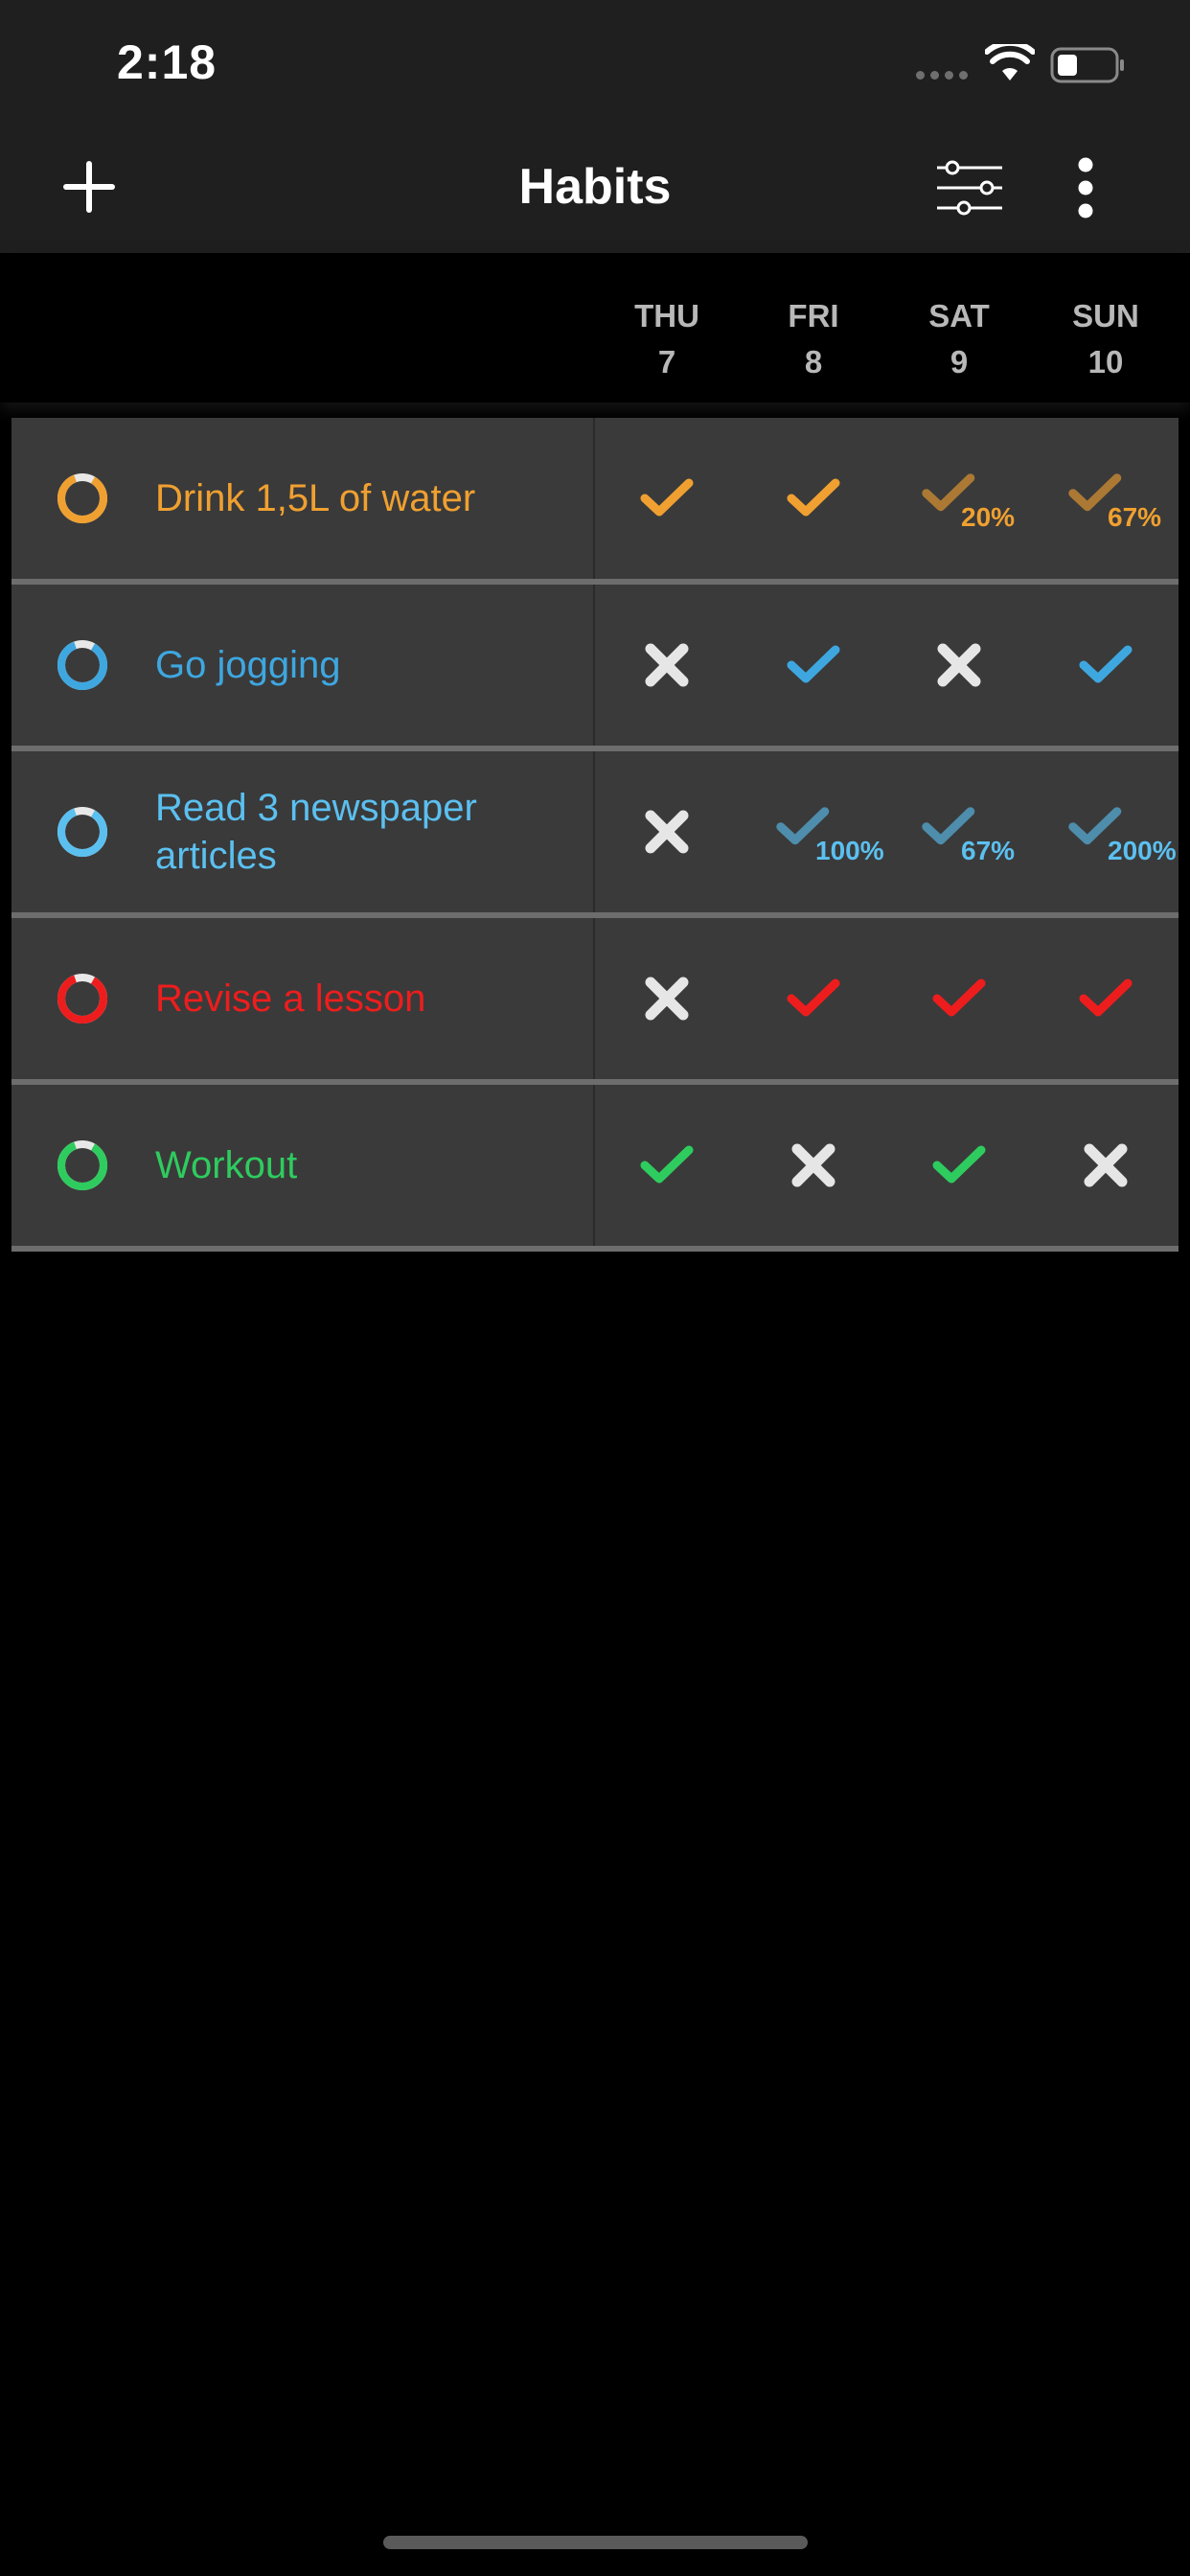 Image resolution: width=1190 pixels, height=2576 pixels. I want to click on day-of-week: SAT, so click(959, 316).